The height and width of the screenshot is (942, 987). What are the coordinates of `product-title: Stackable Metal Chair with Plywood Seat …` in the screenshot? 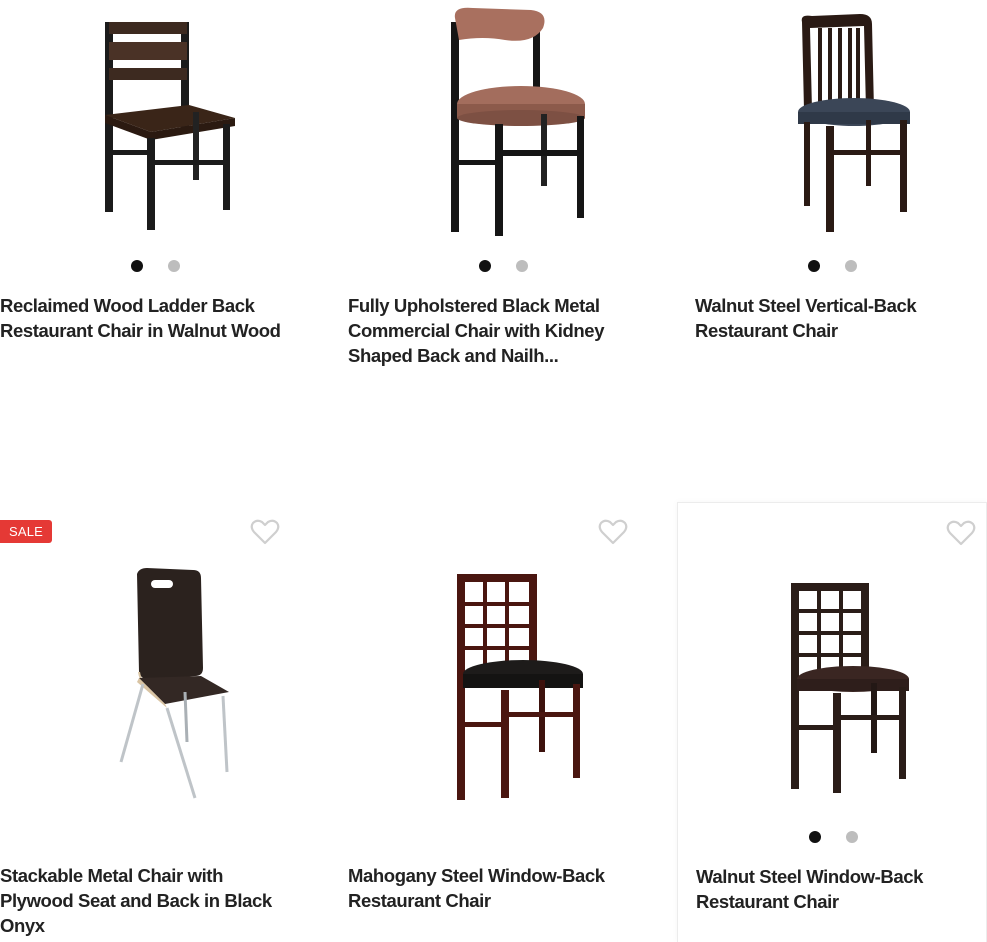 It's located at (150, 900).